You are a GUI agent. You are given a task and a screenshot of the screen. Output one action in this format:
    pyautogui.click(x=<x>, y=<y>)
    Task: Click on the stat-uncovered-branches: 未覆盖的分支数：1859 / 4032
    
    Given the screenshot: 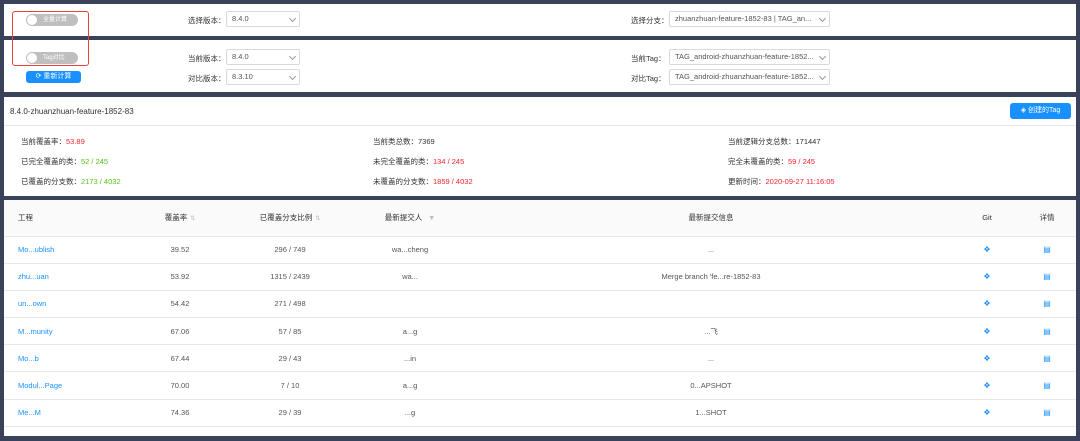 What is the action you would take?
    pyautogui.click(x=423, y=181)
    